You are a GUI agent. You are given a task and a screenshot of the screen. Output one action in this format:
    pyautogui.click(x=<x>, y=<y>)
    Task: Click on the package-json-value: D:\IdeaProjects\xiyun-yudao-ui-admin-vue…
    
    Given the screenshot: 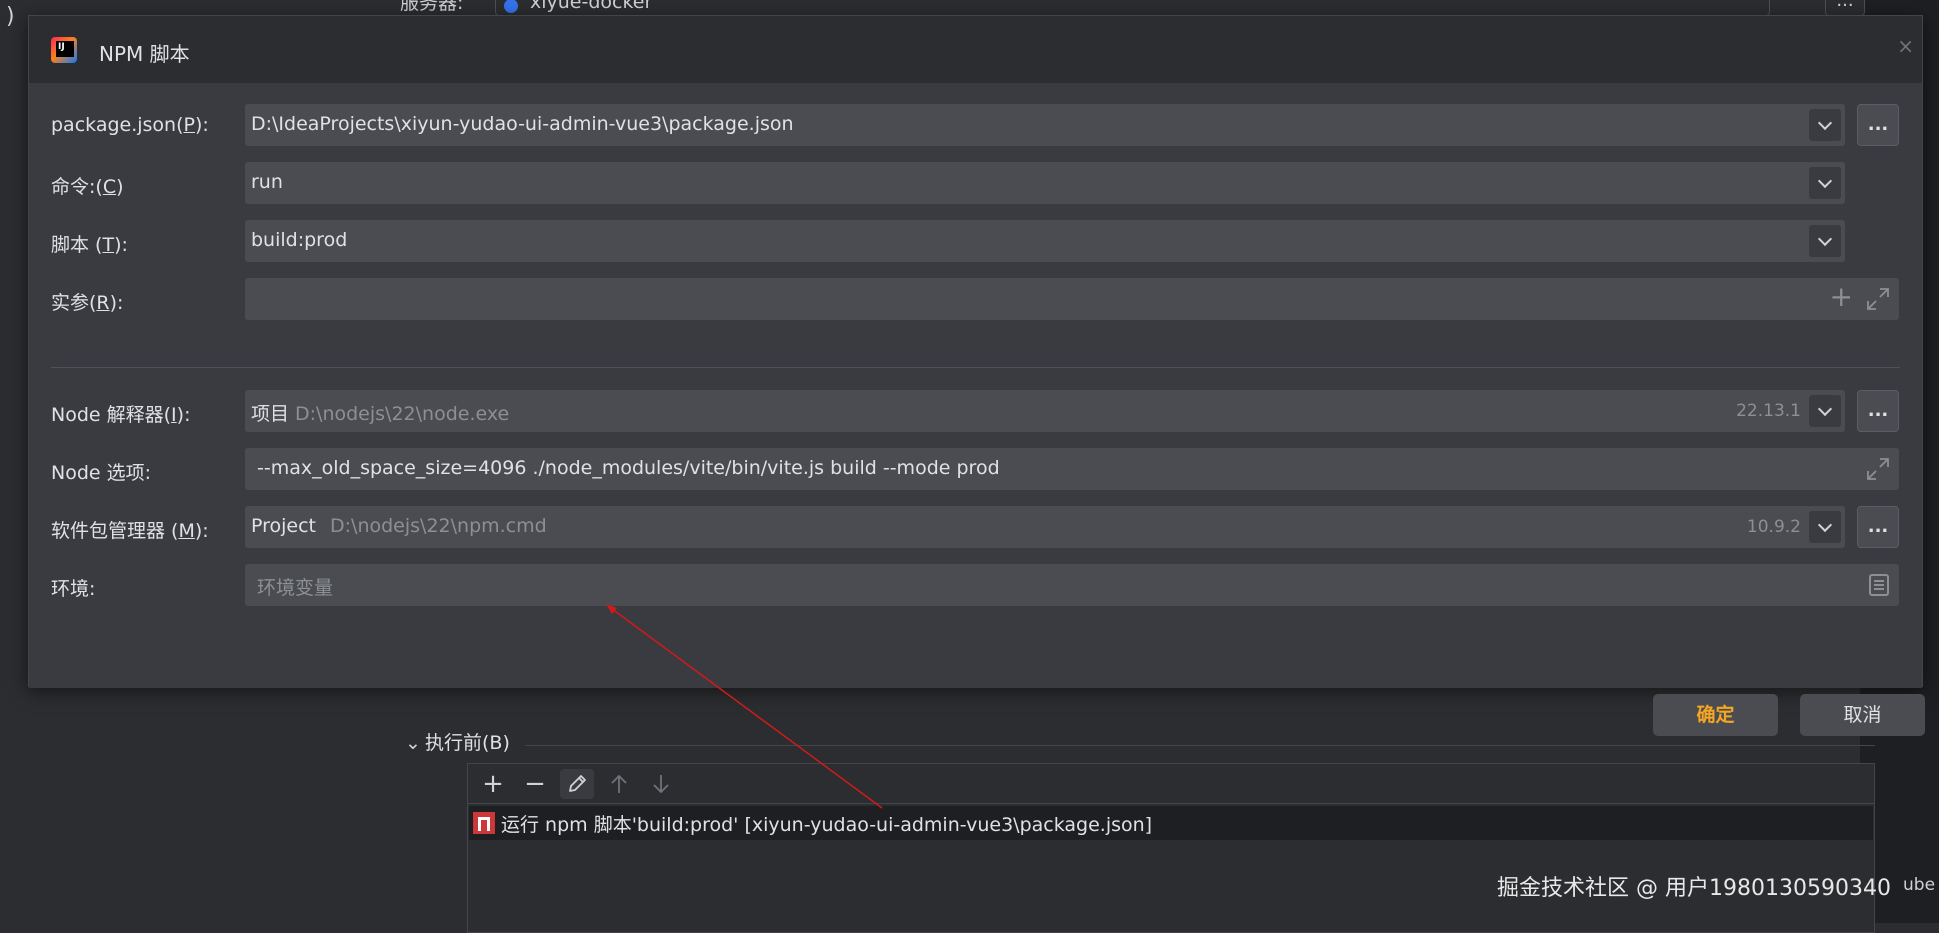 What is the action you would take?
    pyautogui.click(x=522, y=124)
    